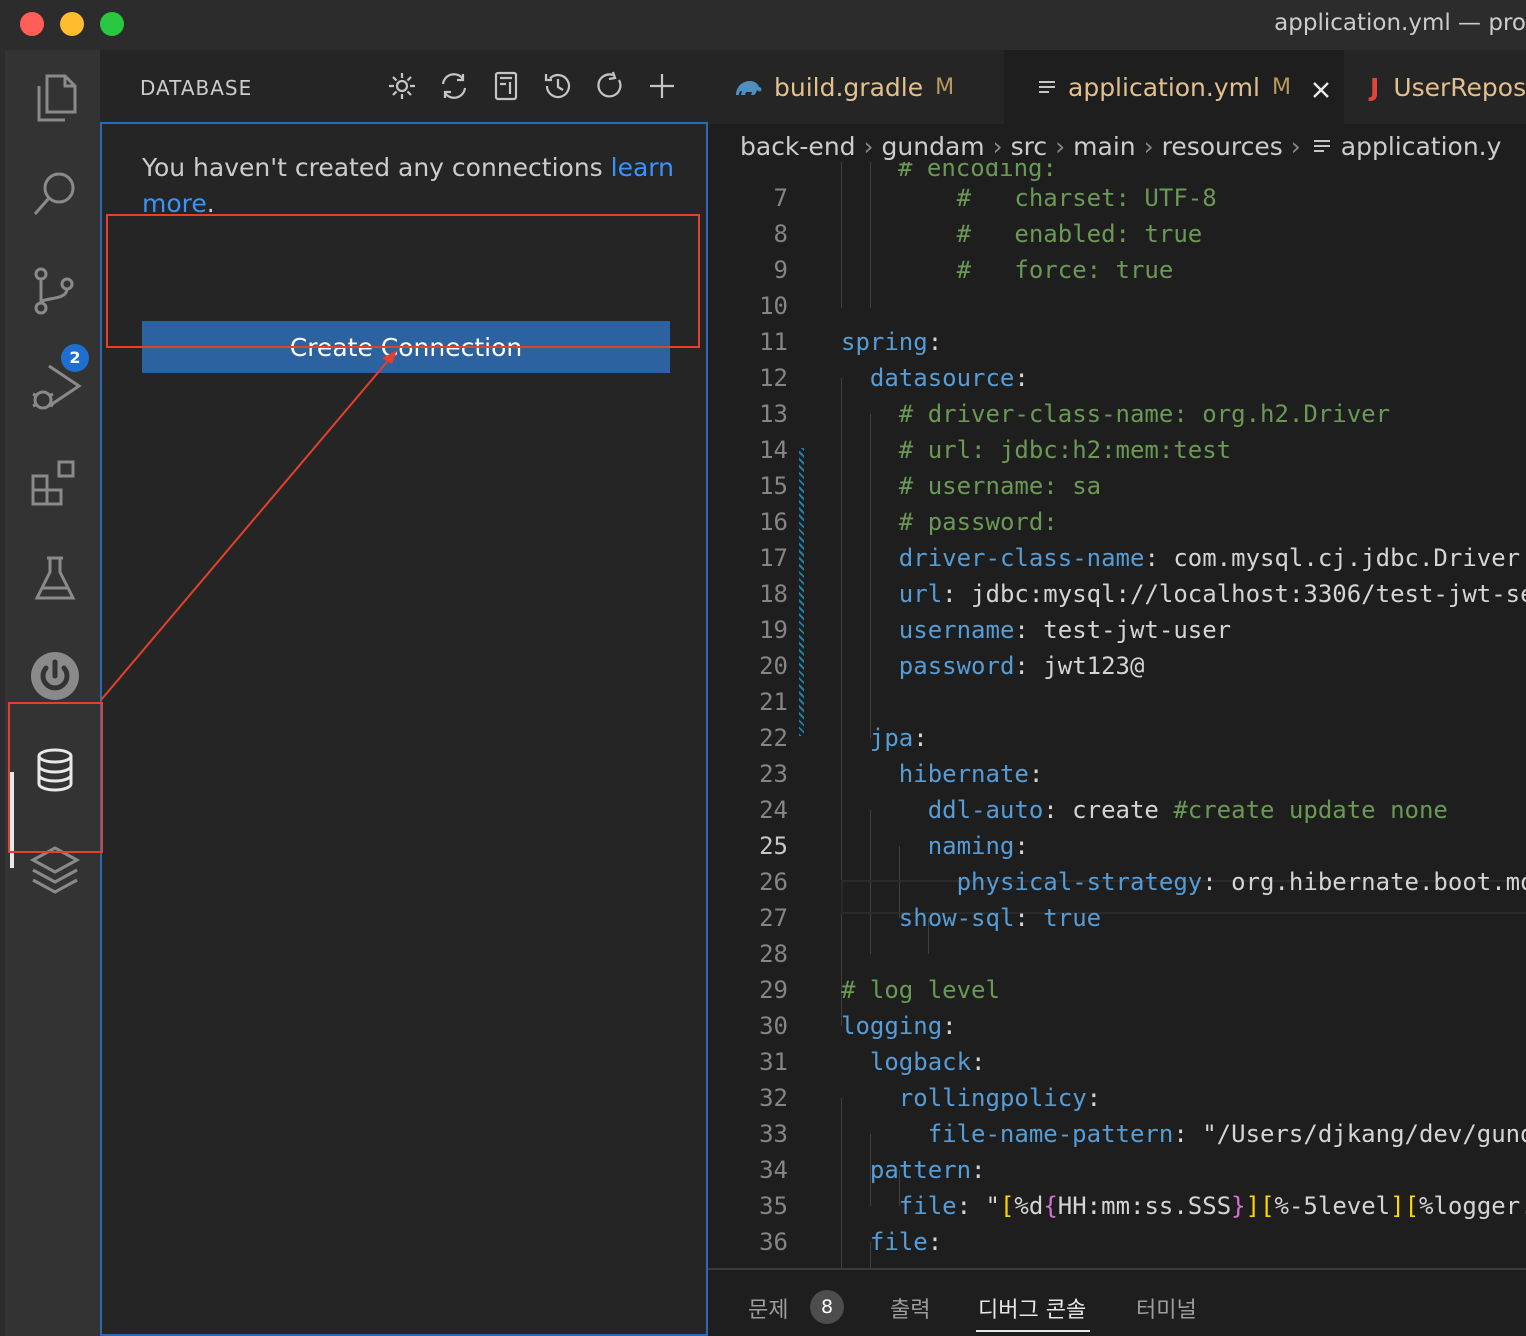 The width and height of the screenshot is (1526, 1336). Describe the element at coordinates (927, 1170) in the screenshot. I see `code-line: pattern:` at that location.